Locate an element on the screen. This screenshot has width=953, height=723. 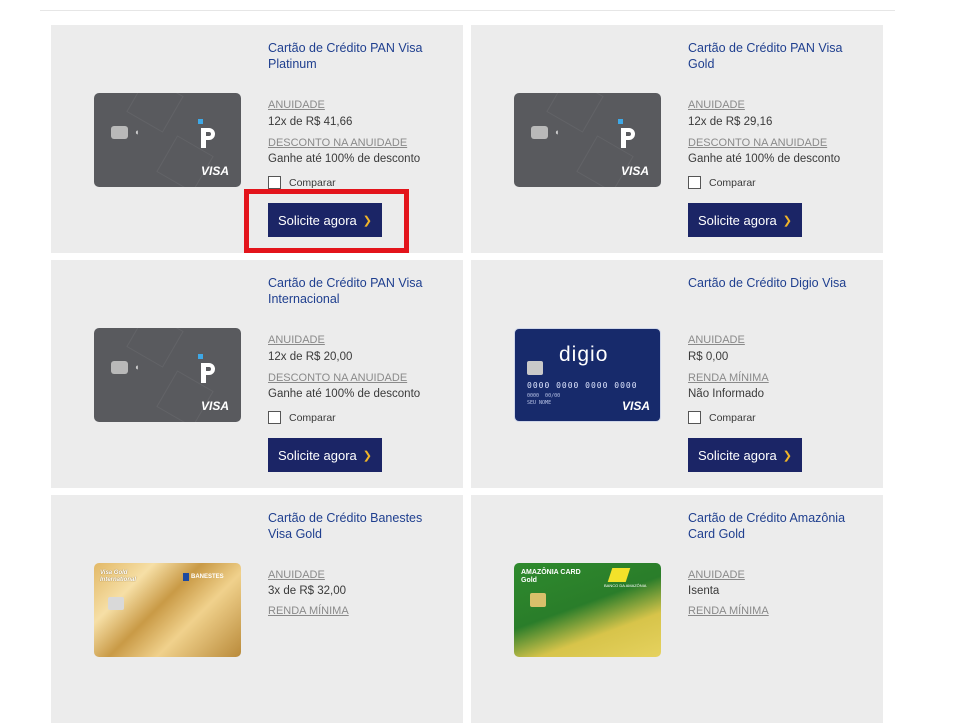
card-title: Cartão de Crédito PAN Visa Gold is located at coordinates (778, 56).